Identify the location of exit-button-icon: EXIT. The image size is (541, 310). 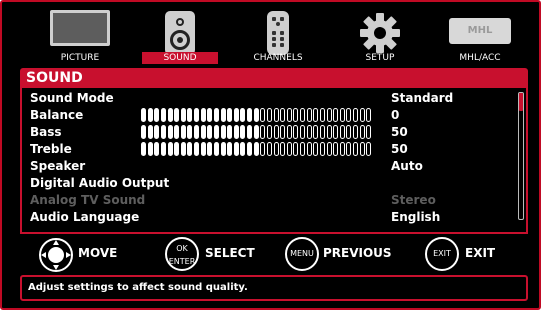
(442, 254).